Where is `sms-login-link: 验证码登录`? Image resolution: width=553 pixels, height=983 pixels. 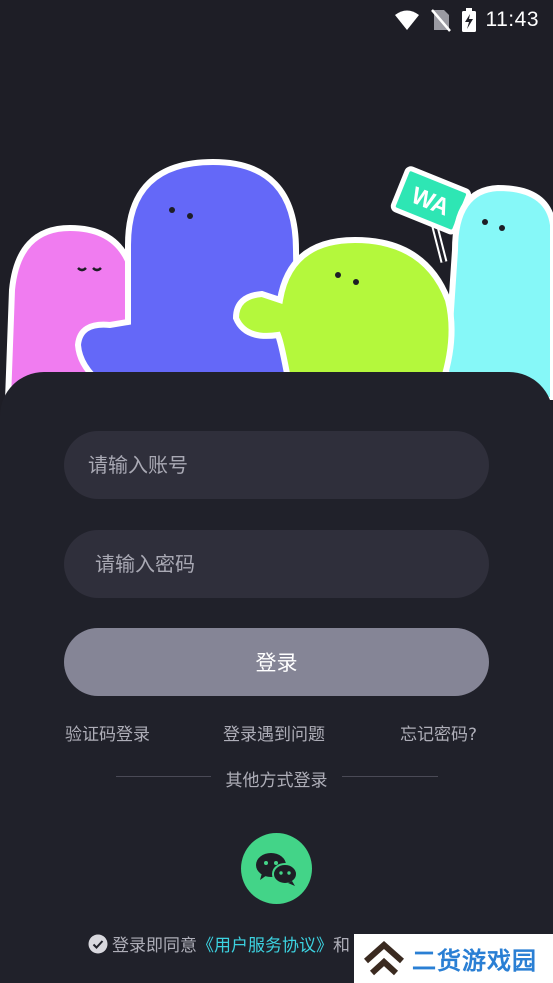 sms-login-link: 验证码登录 is located at coordinates (107, 732).